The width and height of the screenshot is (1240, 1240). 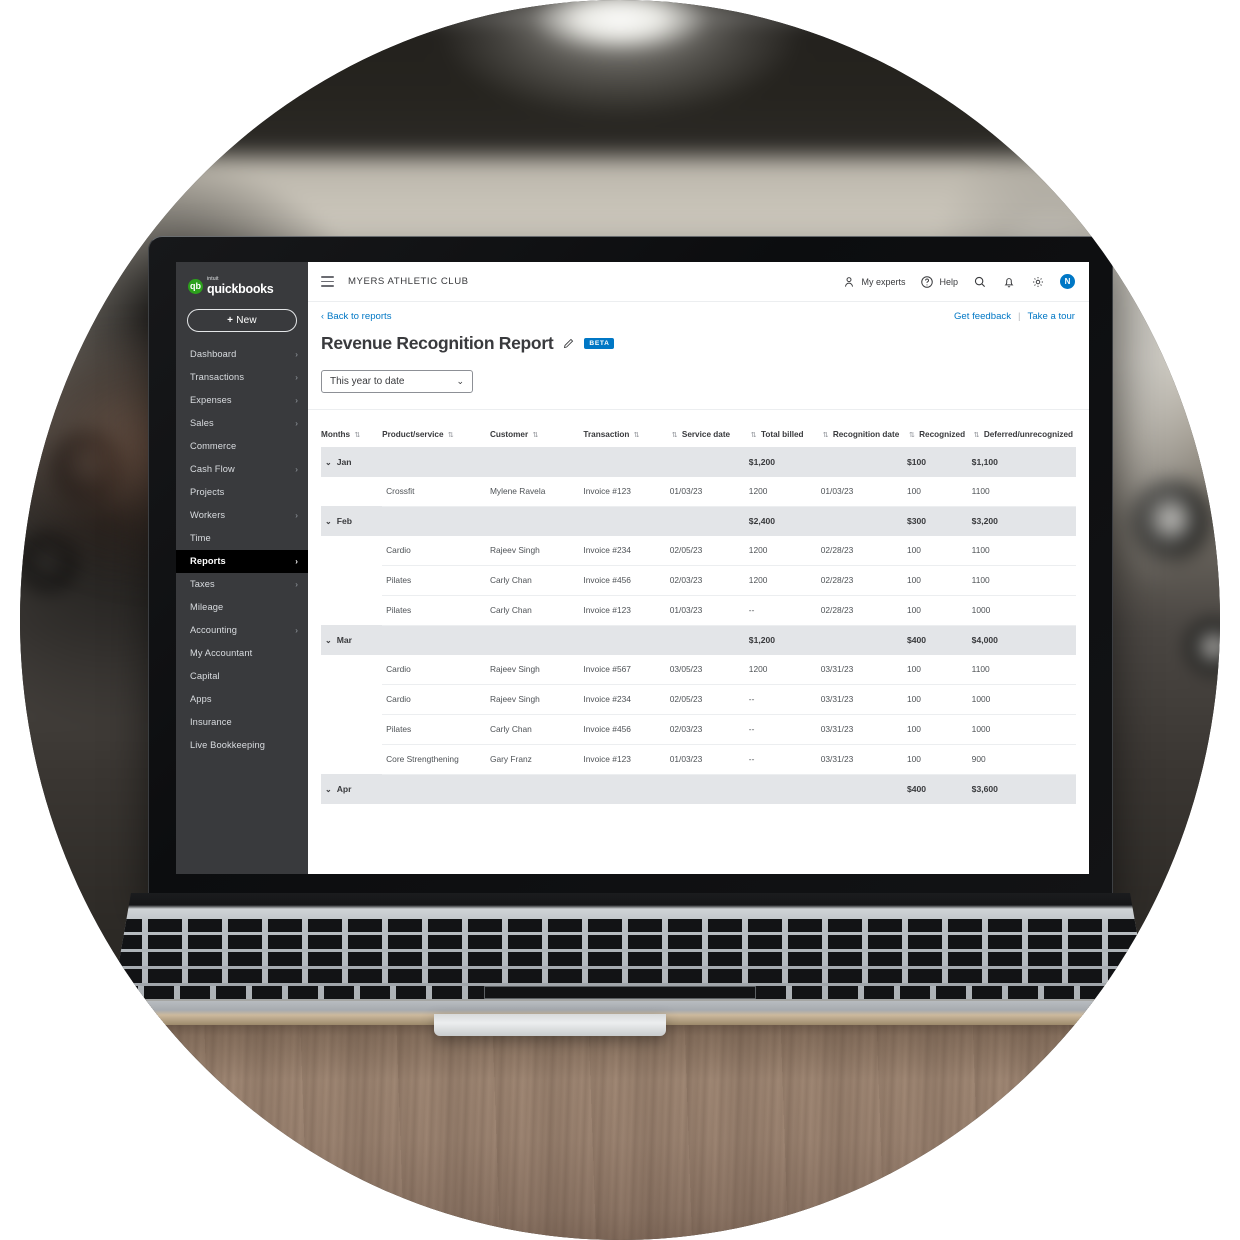 What do you see at coordinates (1024, 428) in the screenshot?
I see `column-header-deferred-unrecognized: ⇅ Deferred/unrecognized` at bounding box center [1024, 428].